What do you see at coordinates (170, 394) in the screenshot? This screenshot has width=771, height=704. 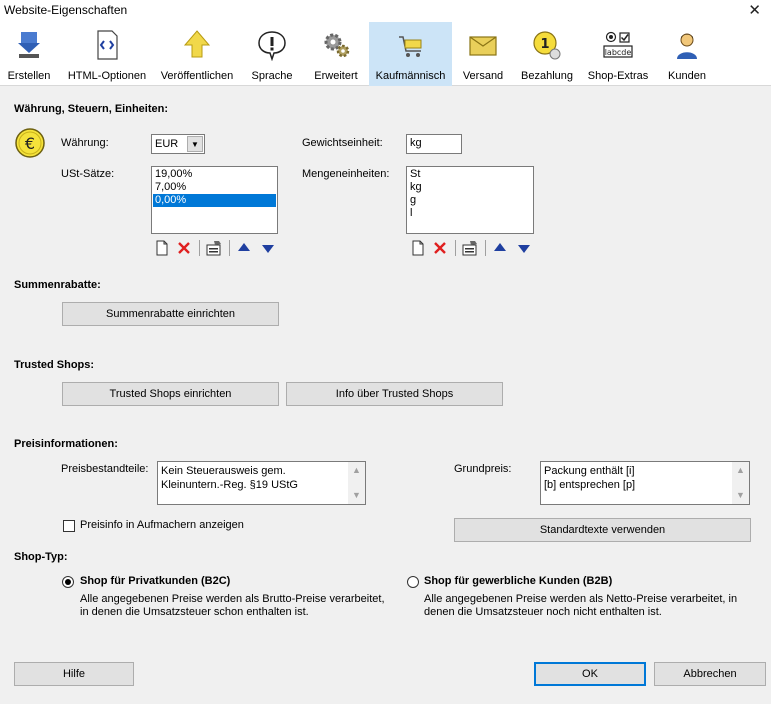 I see `trusted-shops-setup-button: Trusted Shops einrichten` at bounding box center [170, 394].